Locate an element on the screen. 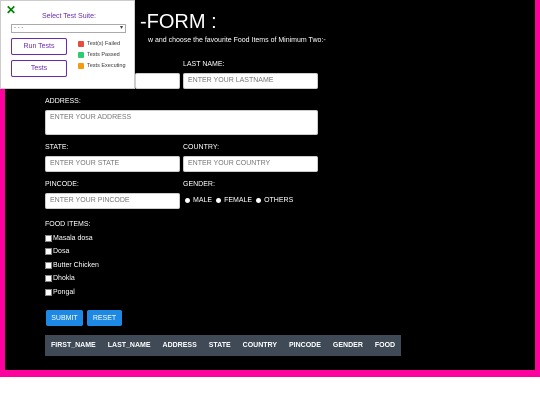 The image size is (540, 405). lastname-input: ENTER YOUR LASTNAME is located at coordinates (250, 81).